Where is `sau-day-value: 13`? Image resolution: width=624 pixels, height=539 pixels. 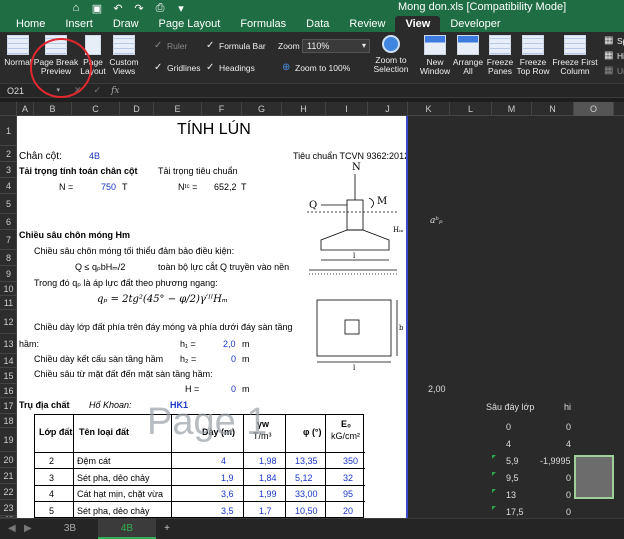
sau-day-value: 13 is located at coordinates (511, 495).